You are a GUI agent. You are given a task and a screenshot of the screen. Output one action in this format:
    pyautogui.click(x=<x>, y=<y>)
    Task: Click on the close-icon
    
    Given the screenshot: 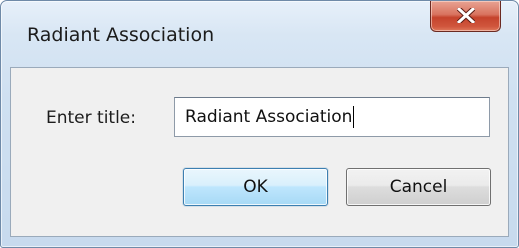 What is the action you would take?
    pyautogui.click(x=466, y=15)
    